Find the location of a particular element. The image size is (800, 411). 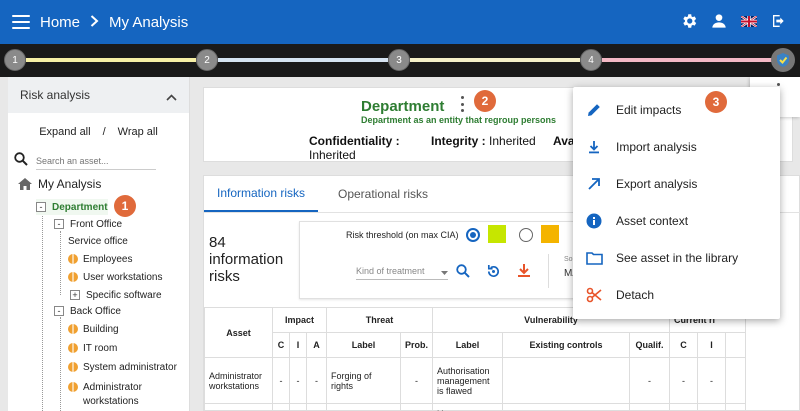

availability: Ava is located at coordinates (564, 141).